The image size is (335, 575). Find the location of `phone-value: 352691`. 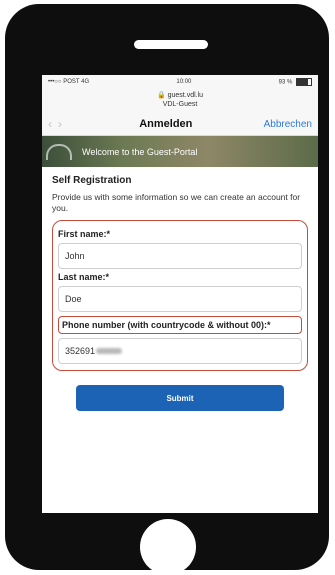

phone-value: 352691 is located at coordinates (80, 351).